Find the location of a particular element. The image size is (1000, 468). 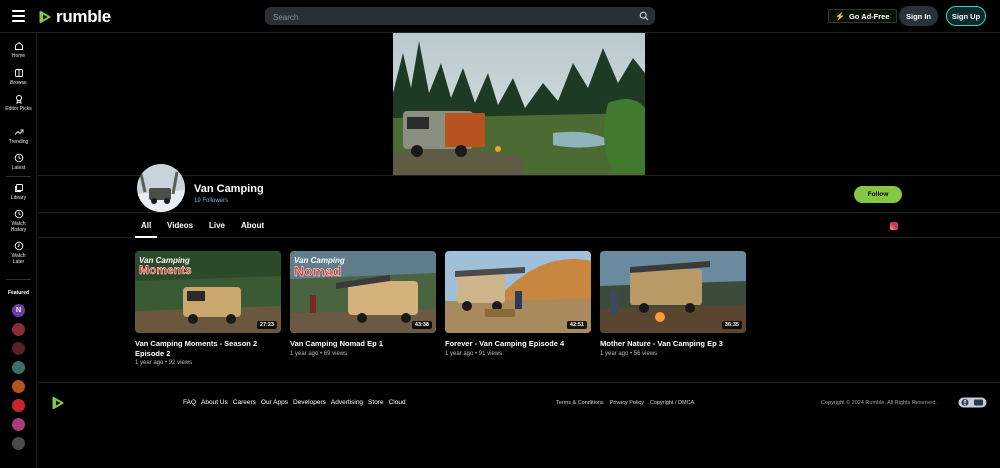

sign-in-button: Sign In is located at coordinates (918, 16).